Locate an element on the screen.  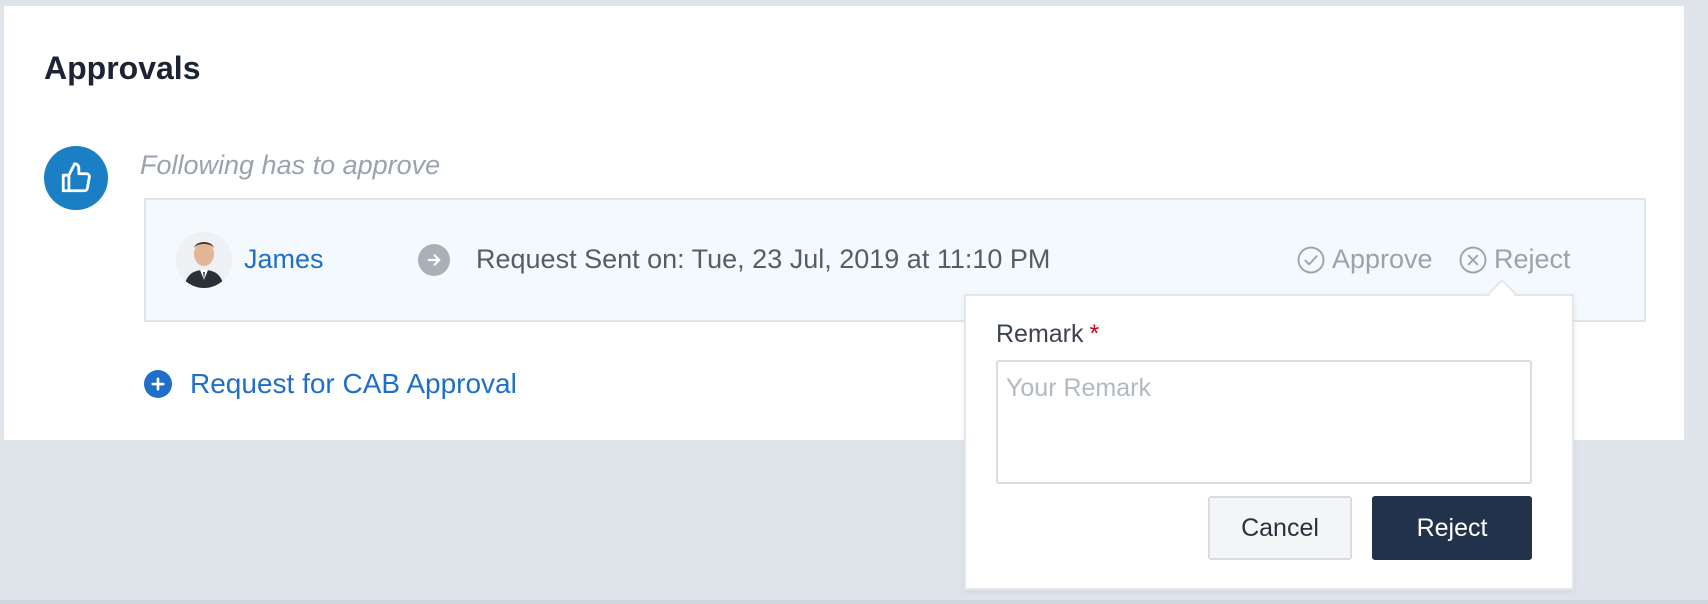
confirm-reject-button: Reject is located at coordinates (1452, 528).